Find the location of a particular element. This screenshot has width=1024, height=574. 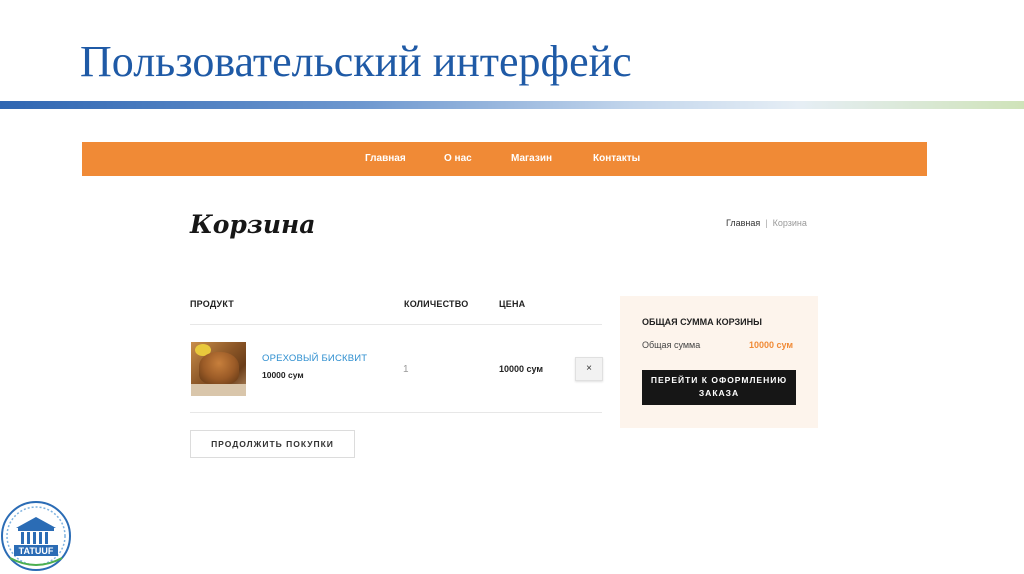

cart-total-value: 10000 сум is located at coordinates (771, 345).